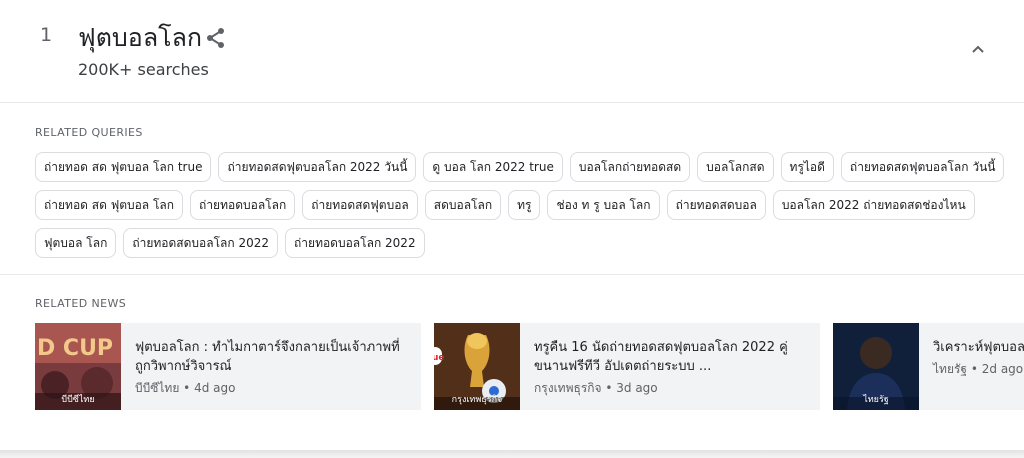  Describe the element at coordinates (596, 388) in the screenshot. I see `news-meta: กรุงเทพธุรกิจ • 3d ago` at that location.